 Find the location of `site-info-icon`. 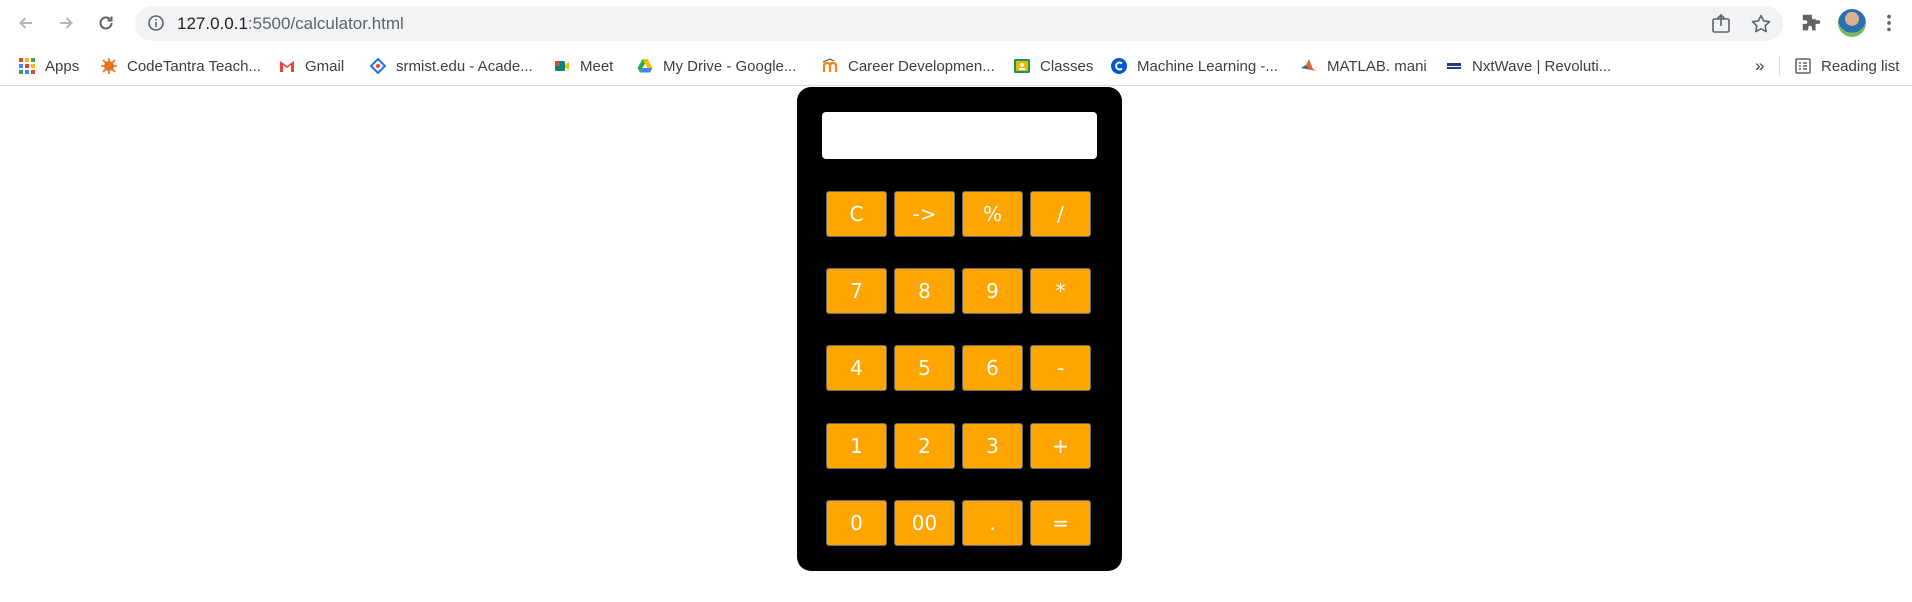

site-info-icon is located at coordinates (156, 23).